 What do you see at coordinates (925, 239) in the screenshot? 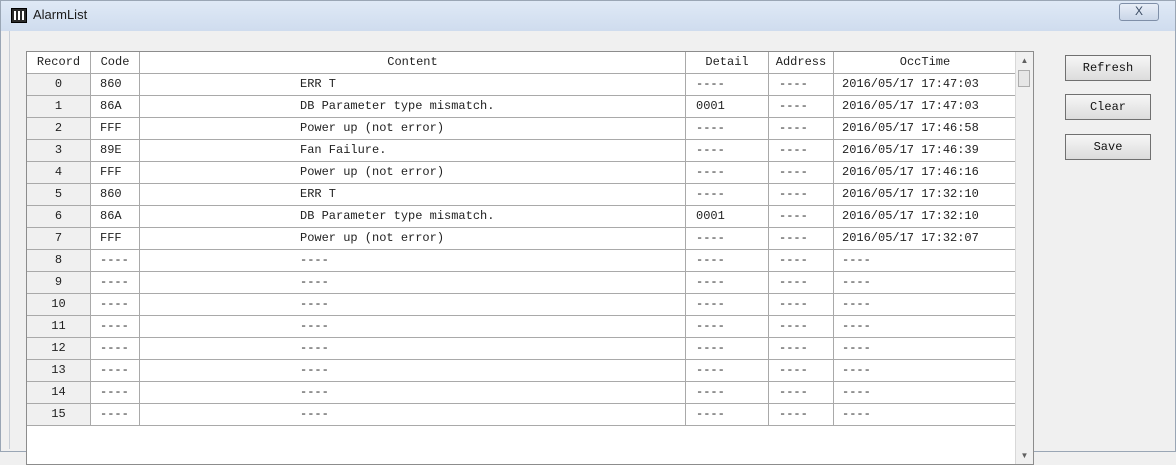
I see `occtime-cell: 2016/05/17 17:32:07` at bounding box center [925, 239].